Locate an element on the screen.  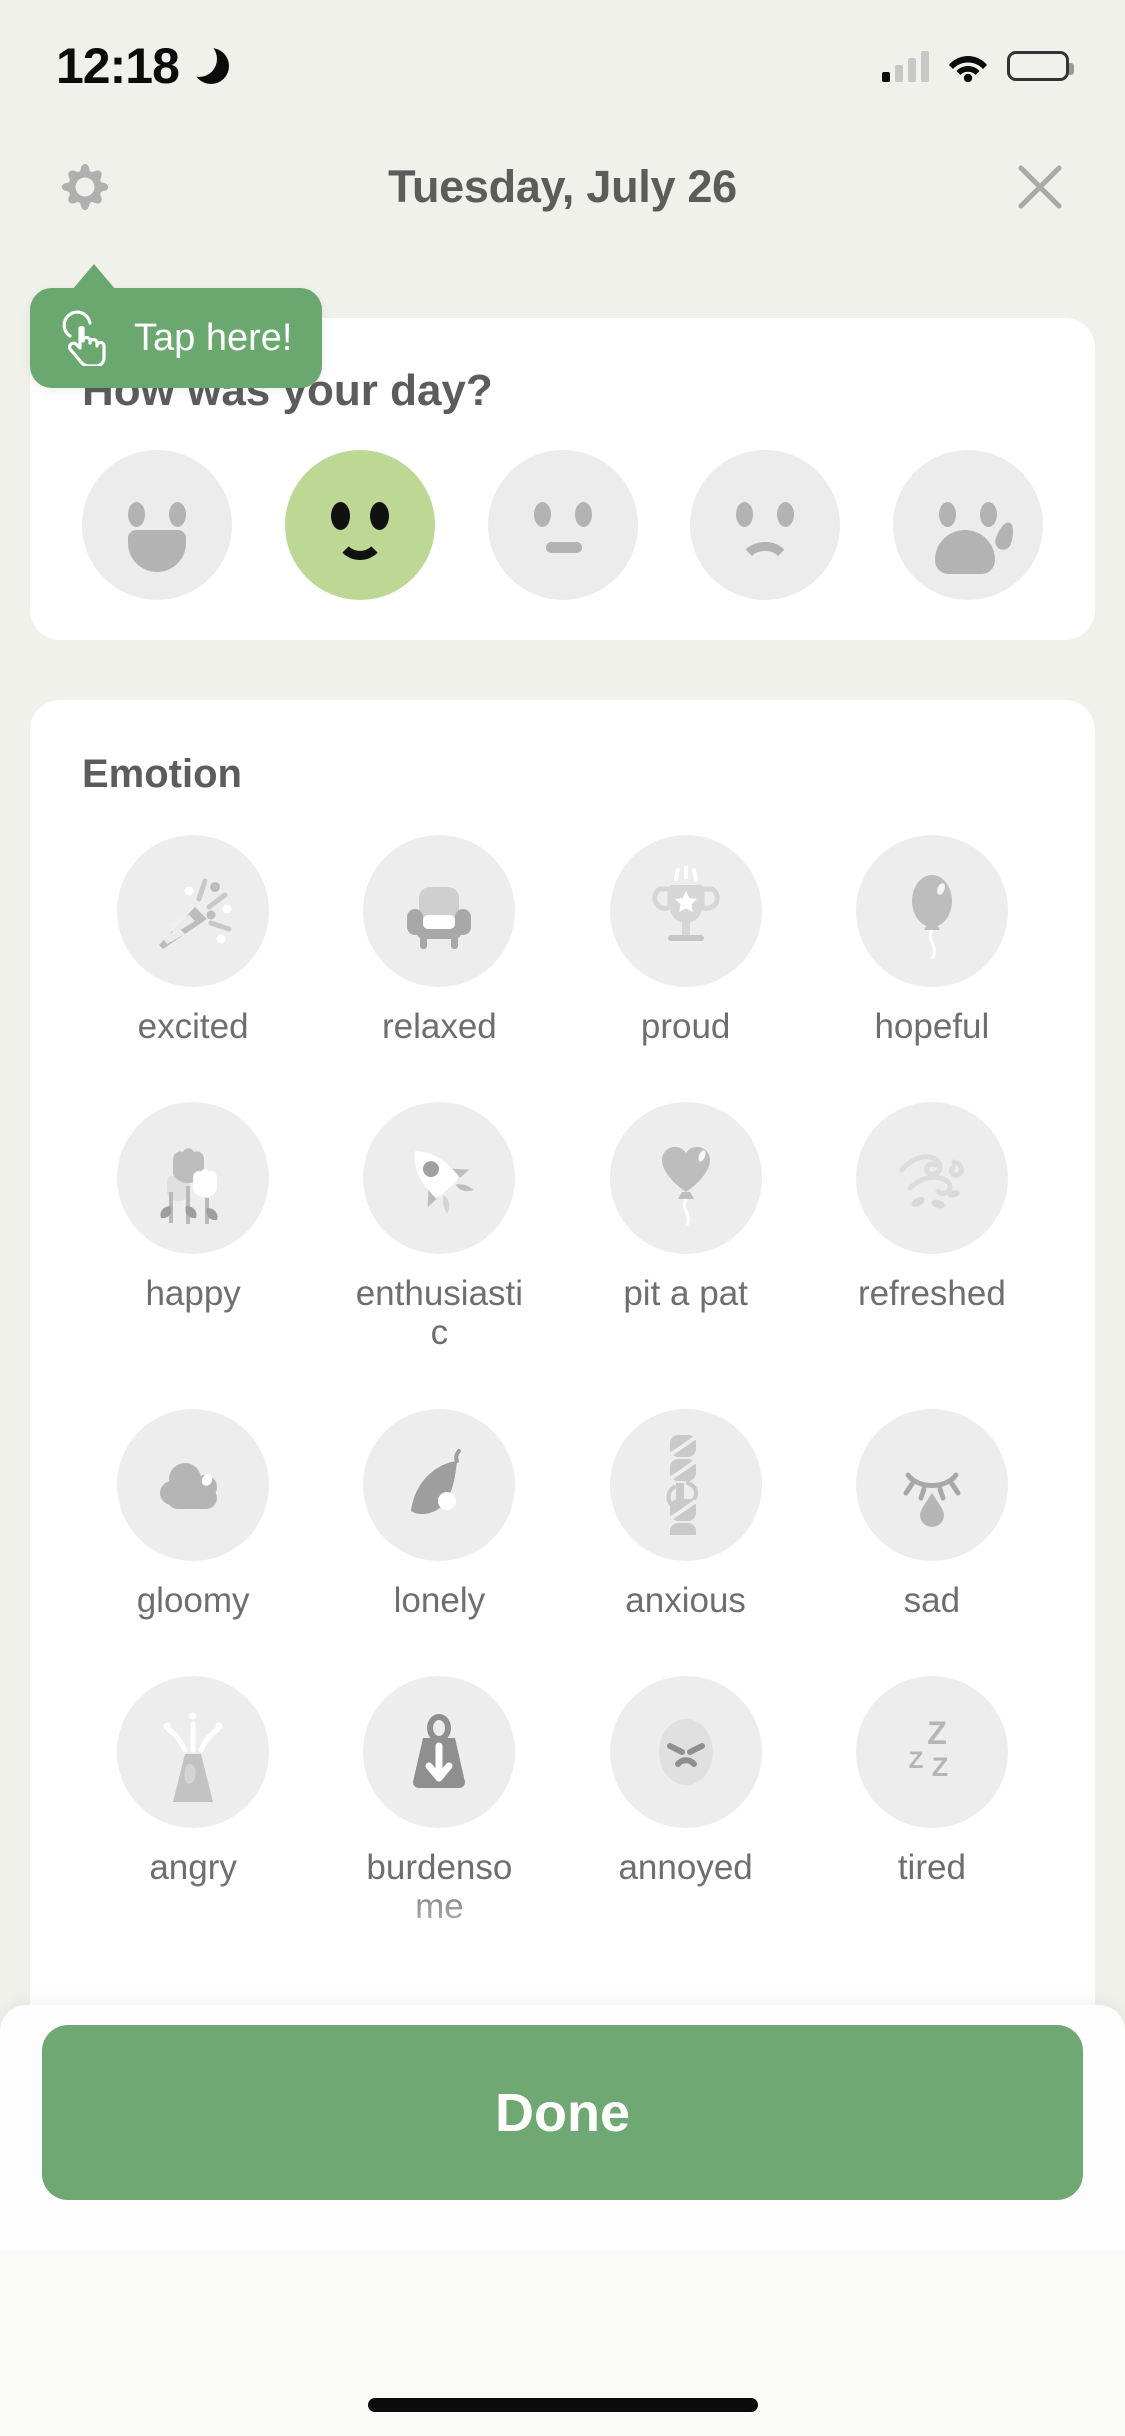
mood-face-row is located at coordinates (562, 525).